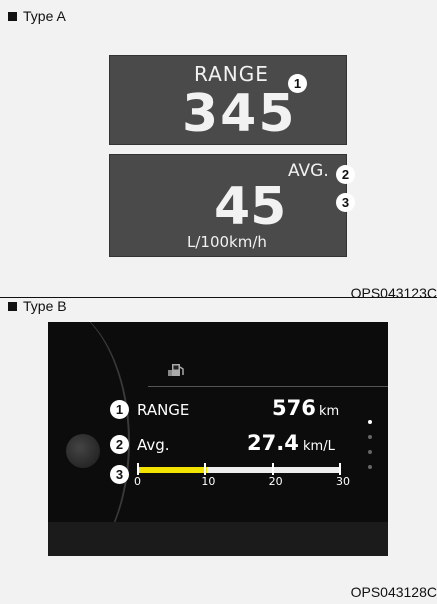 Image resolution: width=437 pixels, height=604 pixels. I want to click on gauge-tick-label: 20, so click(275, 481).